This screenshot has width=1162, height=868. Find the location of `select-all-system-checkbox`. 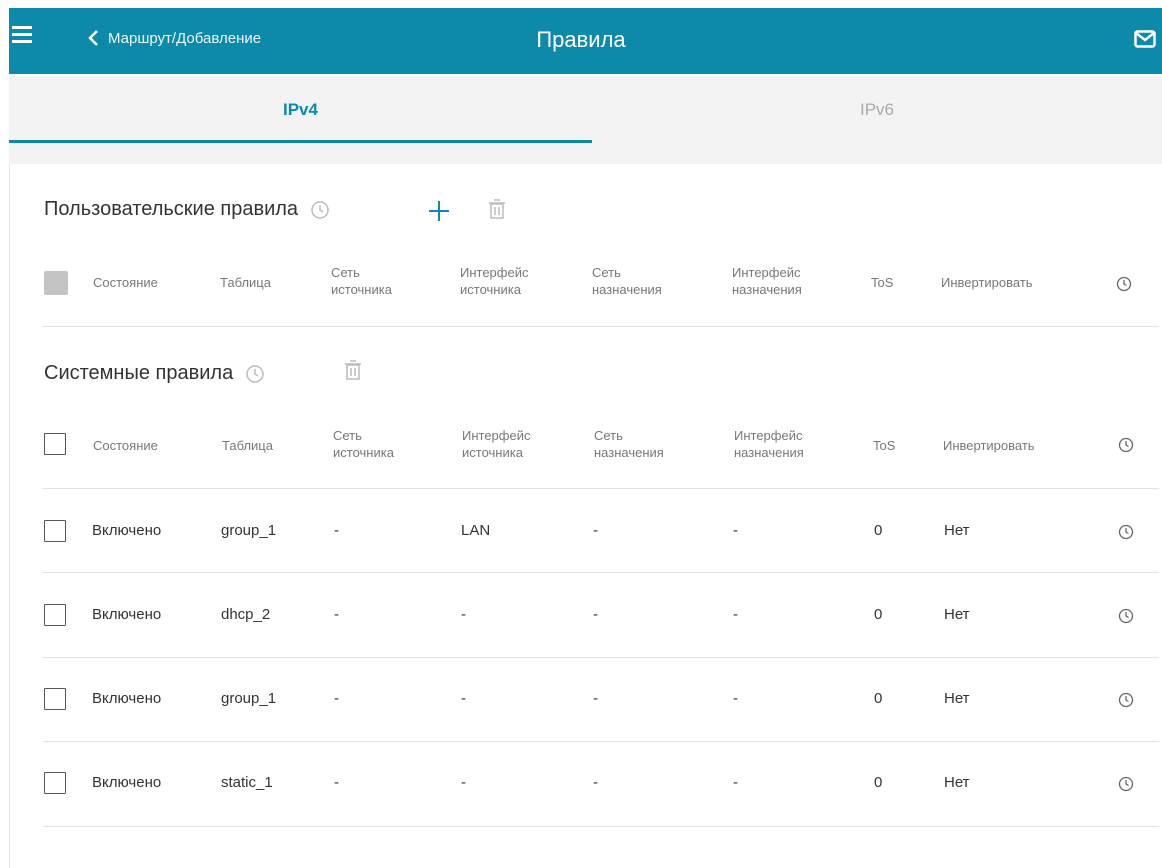

select-all-system-checkbox is located at coordinates (55, 444).